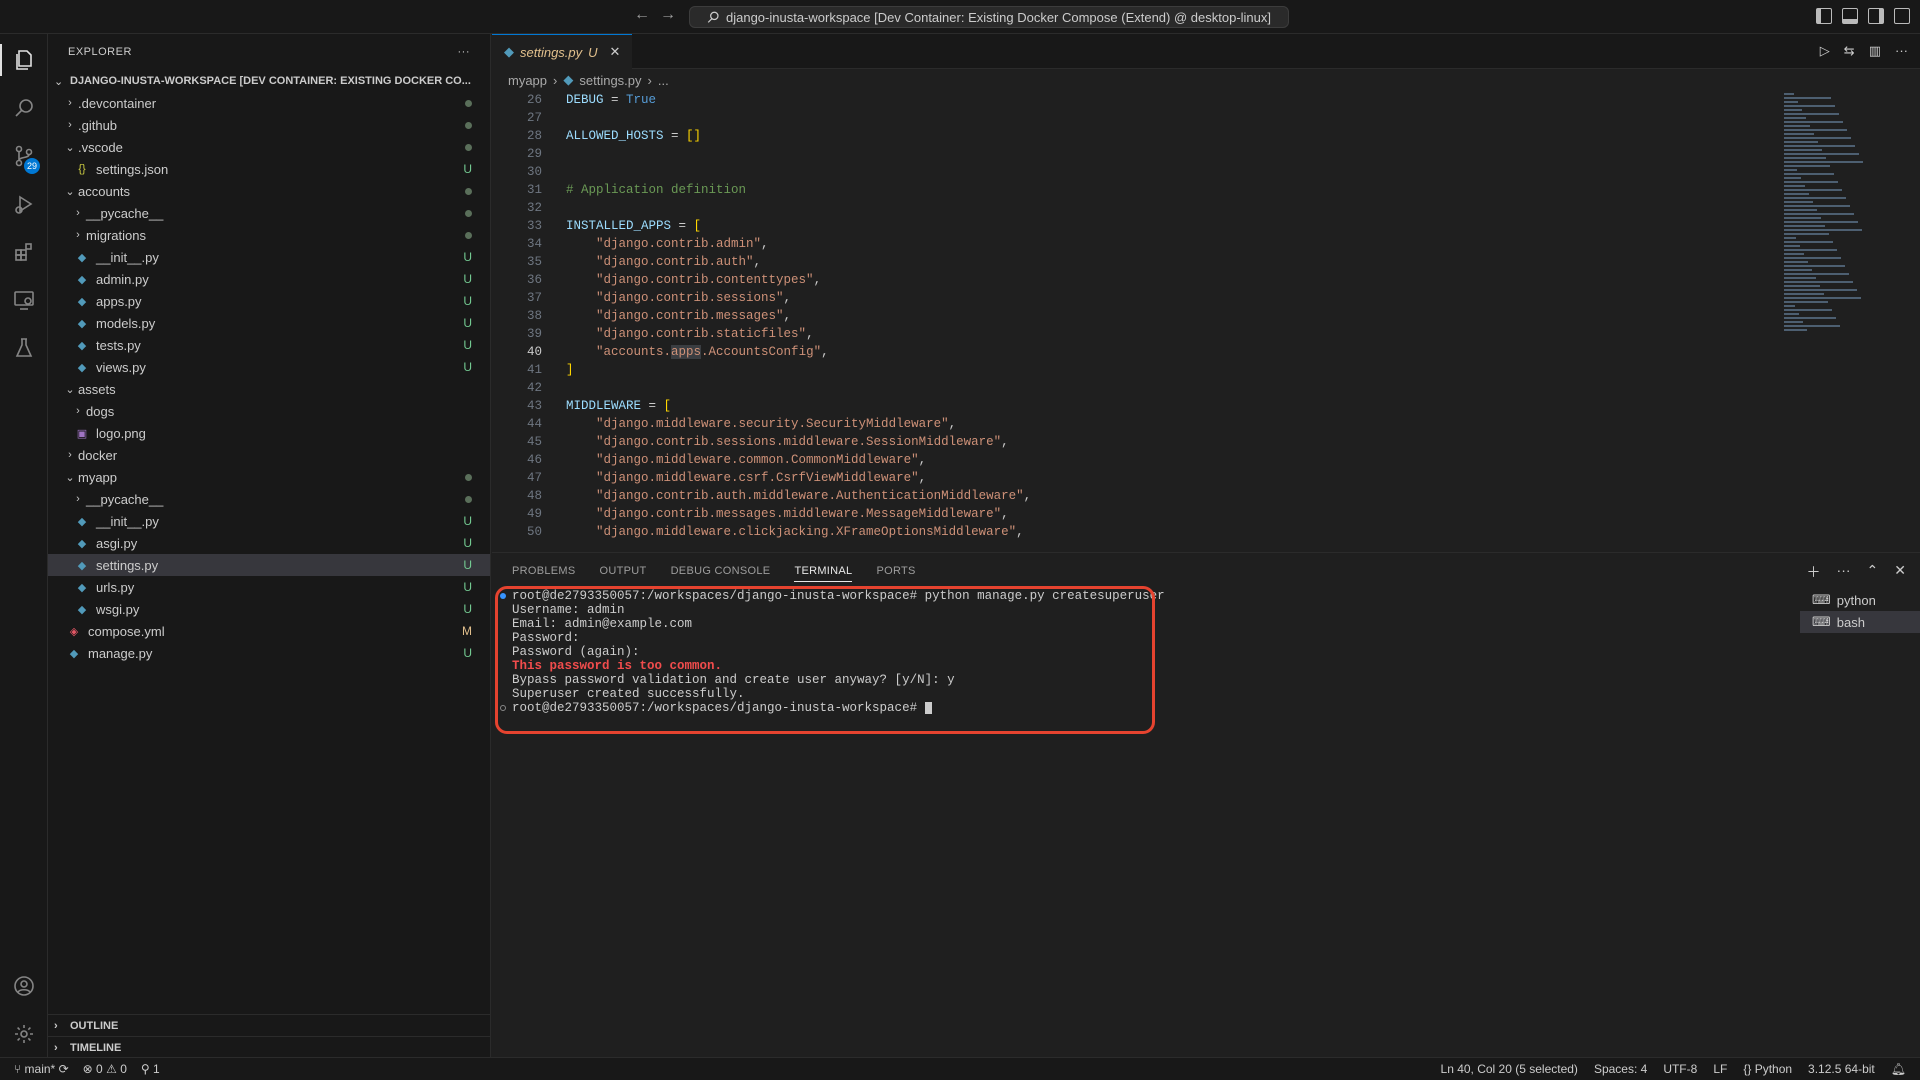 This screenshot has height=1080, width=1920. What do you see at coordinates (1898, 1069) in the screenshot?
I see `notifications-bell-icon: 🔔︎` at bounding box center [1898, 1069].